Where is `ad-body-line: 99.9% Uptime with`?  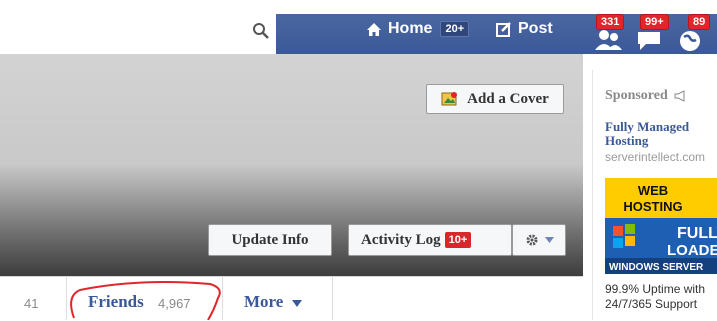
ad-body-line: 99.9% Uptime with is located at coordinates (655, 289).